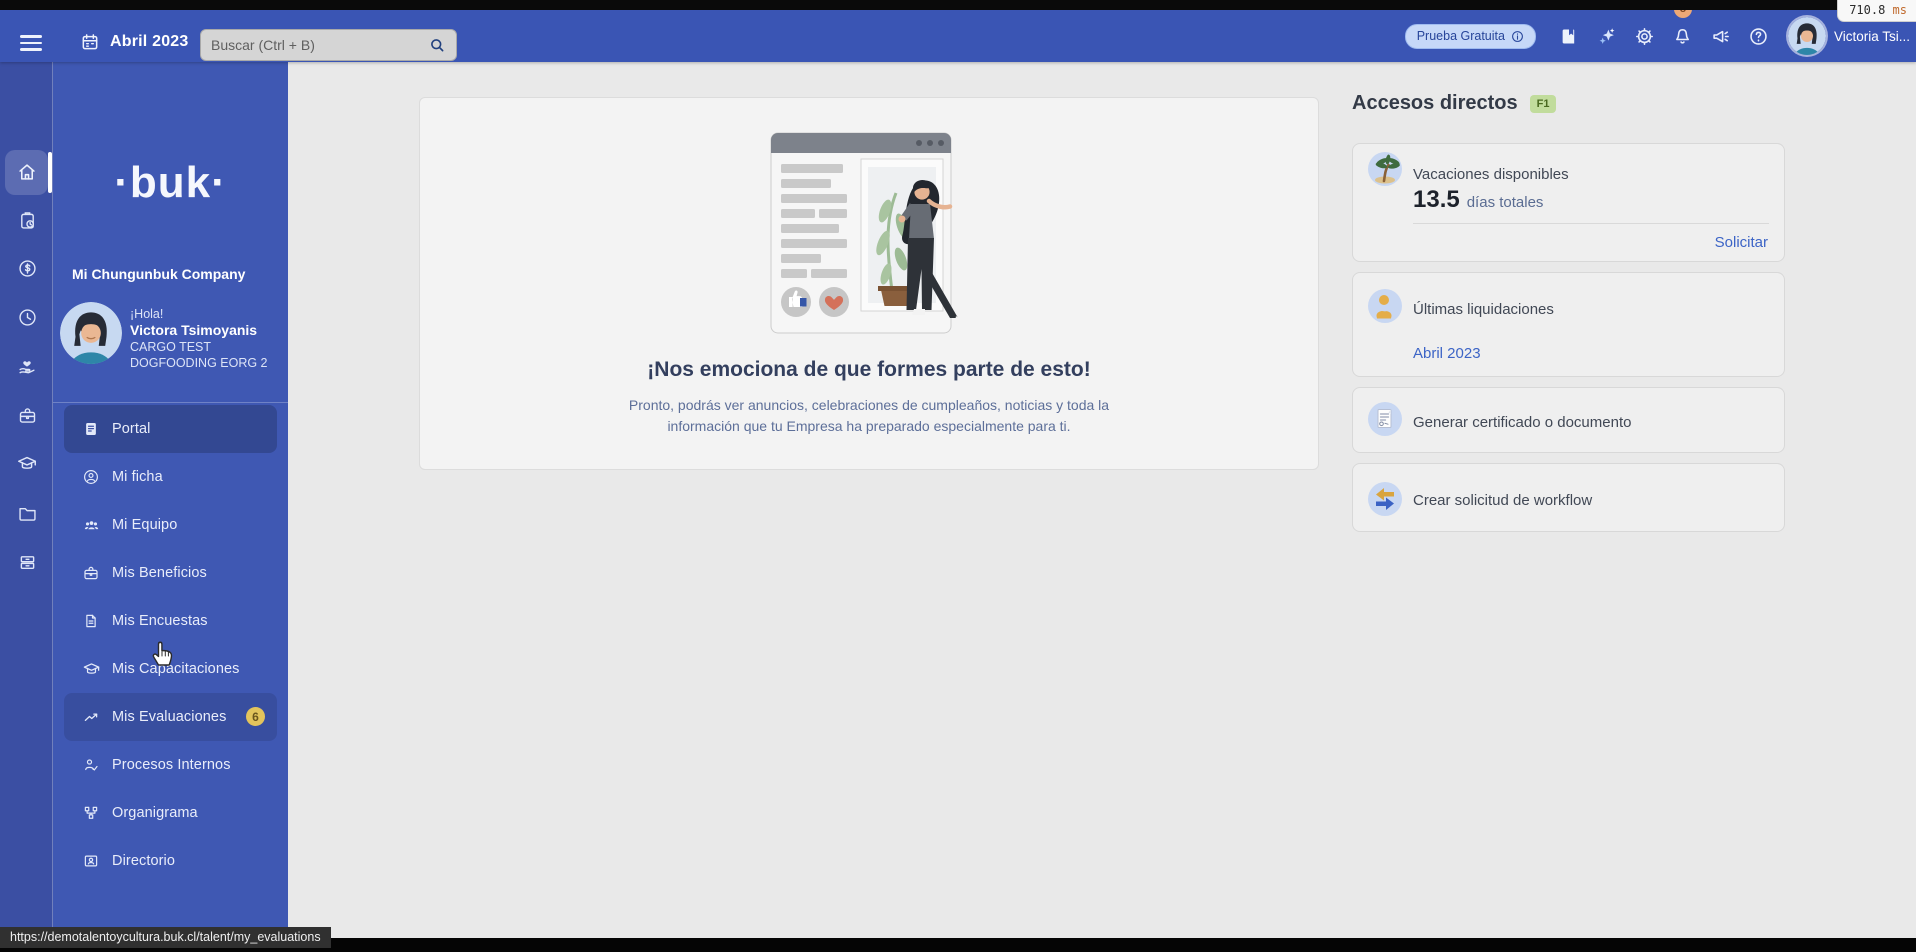 This screenshot has width=1916, height=952. I want to click on rail-item-home, so click(27, 172).